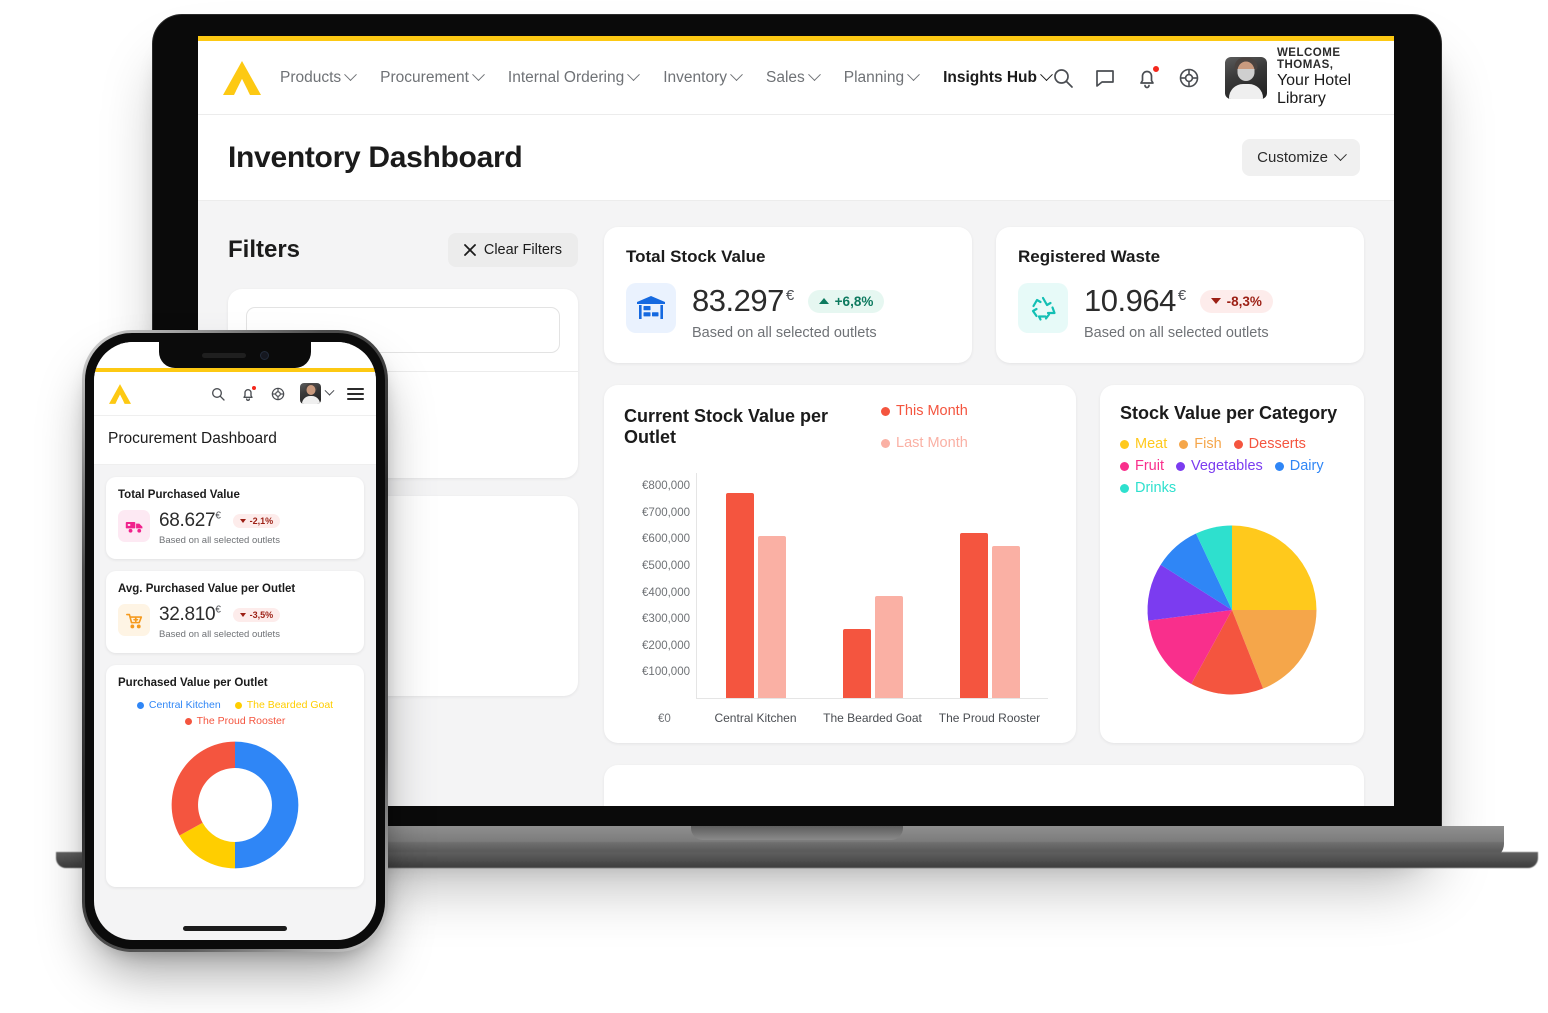 Image resolution: width=1548 pixels, height=1013 pixels. What do you see at coordinates (666, 512) in the screenshot?
I see `y-tick-label: €700,000` at bounding box center [666, 512].